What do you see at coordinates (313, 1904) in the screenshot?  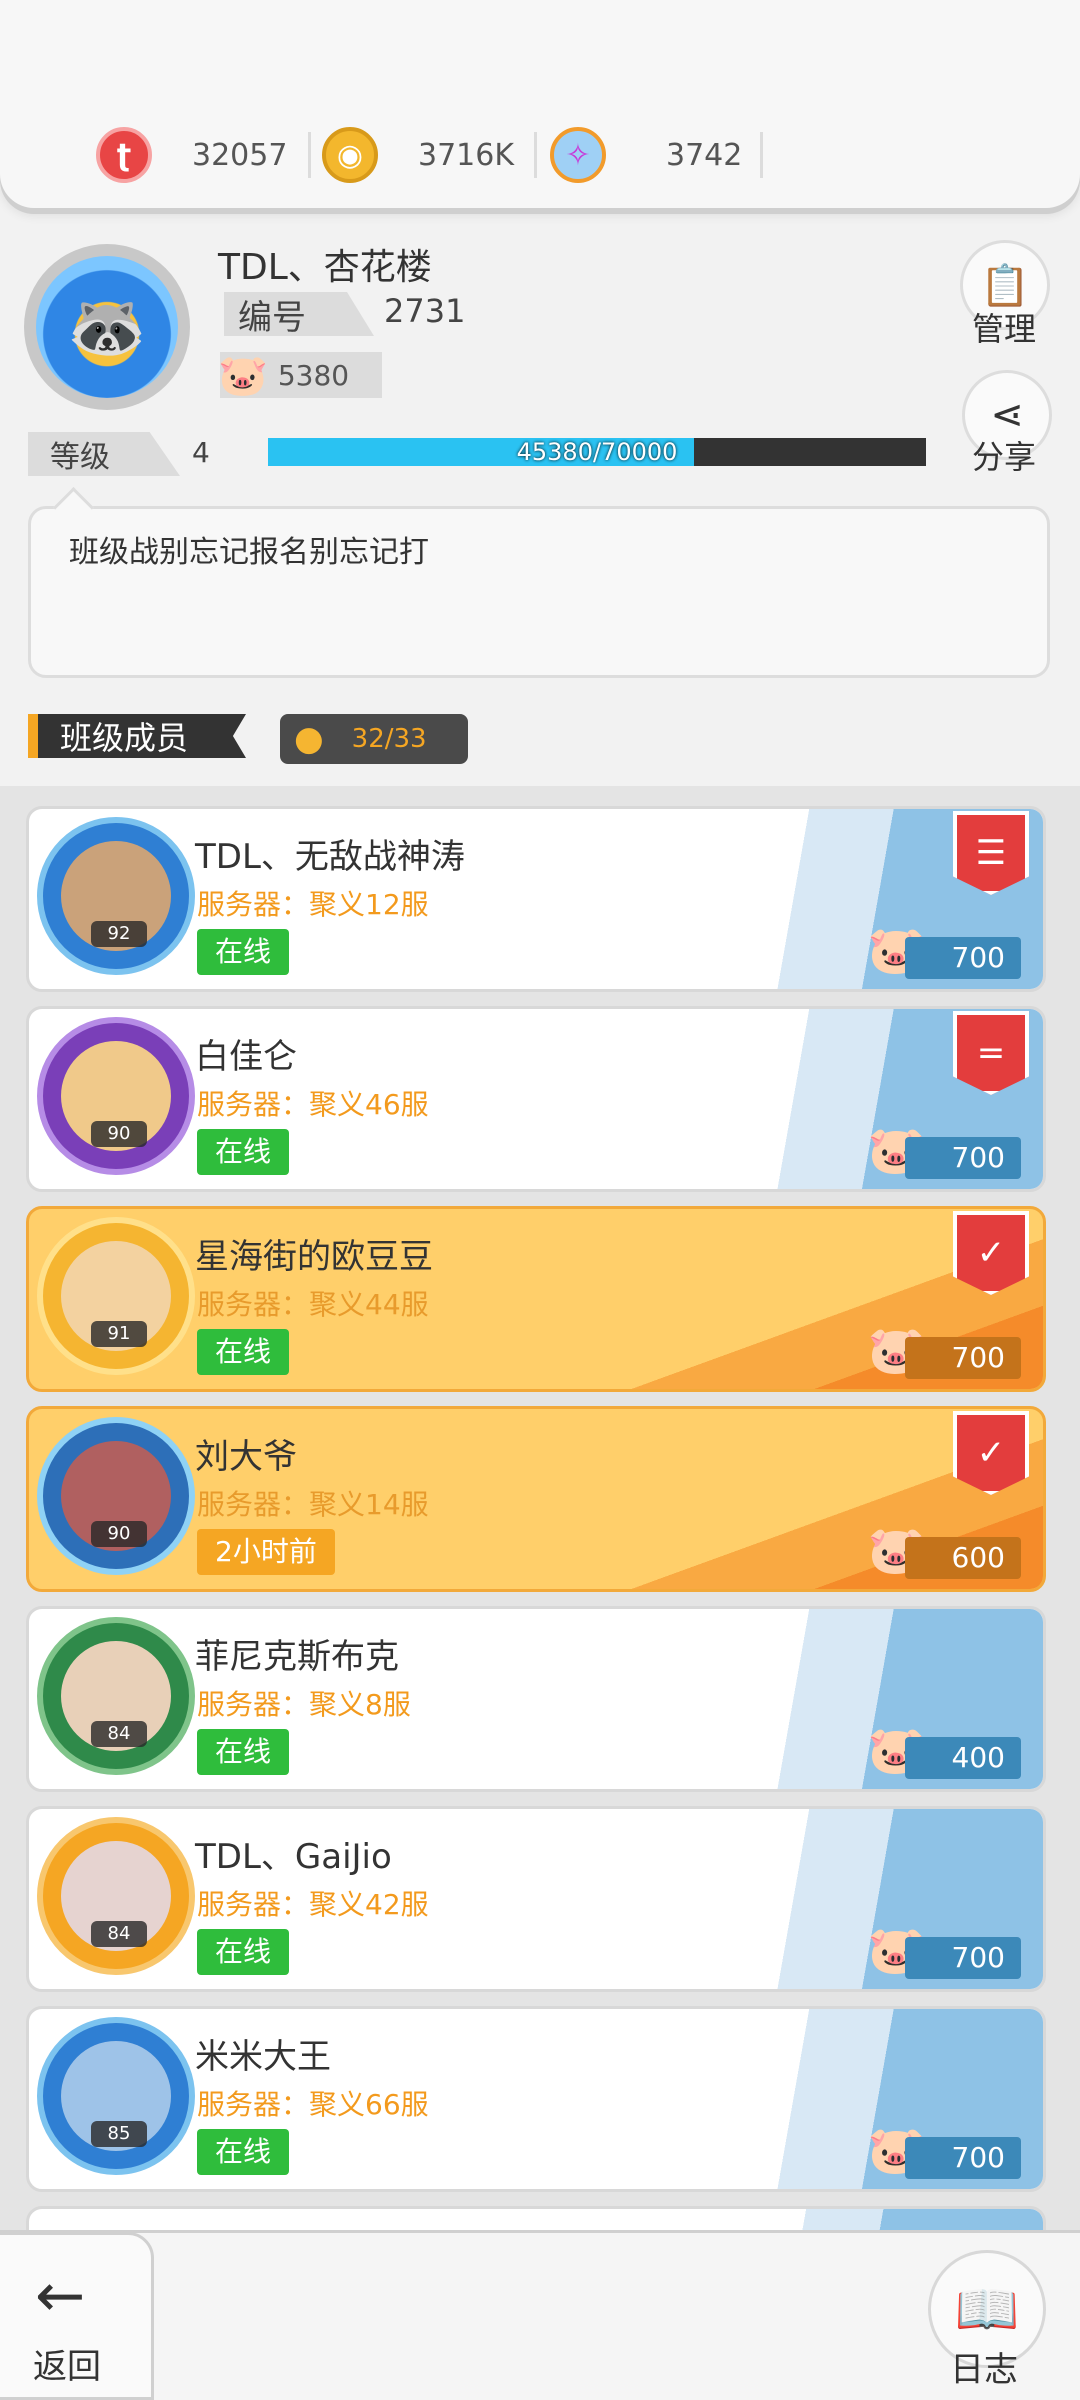 I see `member-server: 服务器：聚义42服` at bounding box center [313, 1904].